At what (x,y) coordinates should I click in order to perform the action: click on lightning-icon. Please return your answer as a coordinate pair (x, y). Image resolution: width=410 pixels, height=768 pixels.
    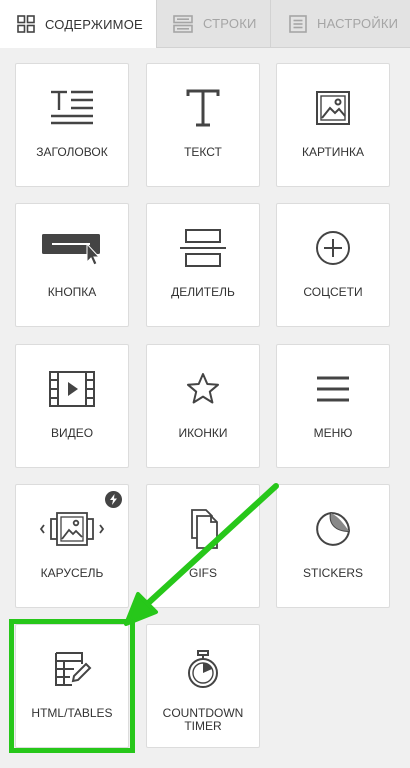
    Looking at the image, I should click on (113, 499).